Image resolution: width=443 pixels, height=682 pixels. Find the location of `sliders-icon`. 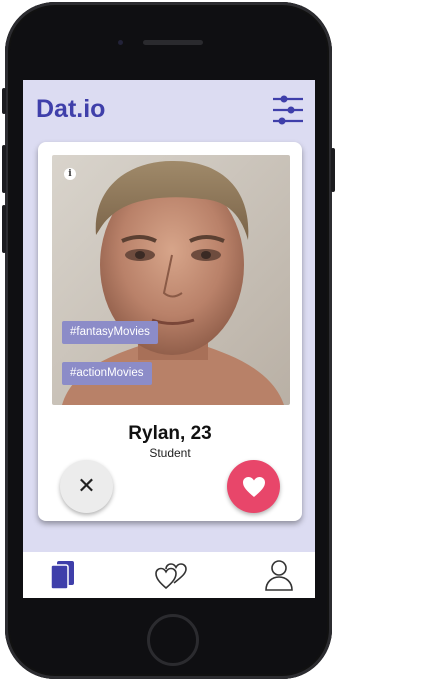

sliders-icon is located at coordinates (288, 110).